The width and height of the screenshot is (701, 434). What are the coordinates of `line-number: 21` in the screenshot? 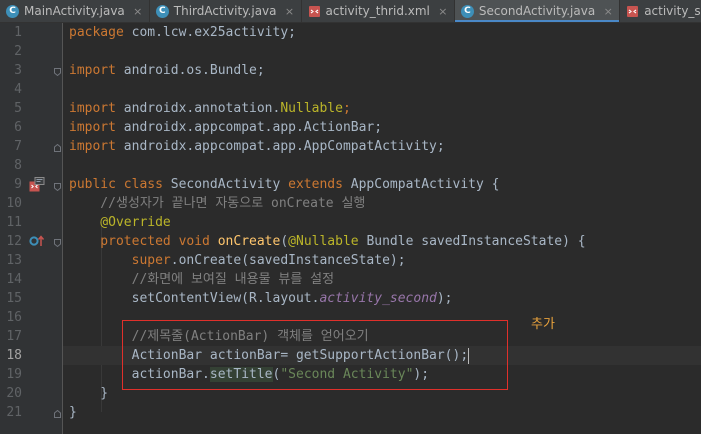 It's located at (14, 412).